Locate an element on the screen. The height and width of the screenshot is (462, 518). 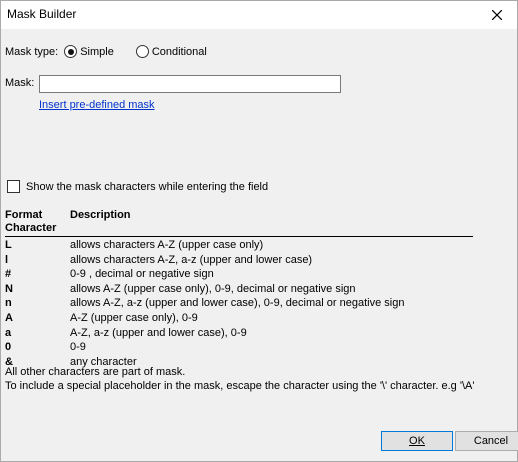
row-character: N is located at coordinates (9, 288).